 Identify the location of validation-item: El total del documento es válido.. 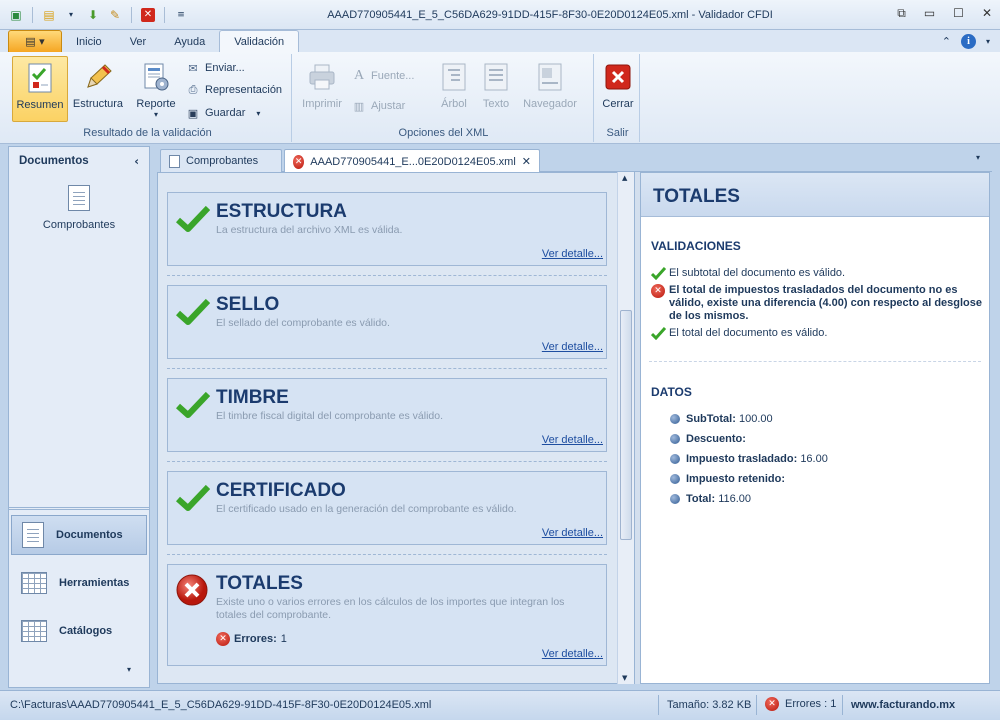
(819, 333).